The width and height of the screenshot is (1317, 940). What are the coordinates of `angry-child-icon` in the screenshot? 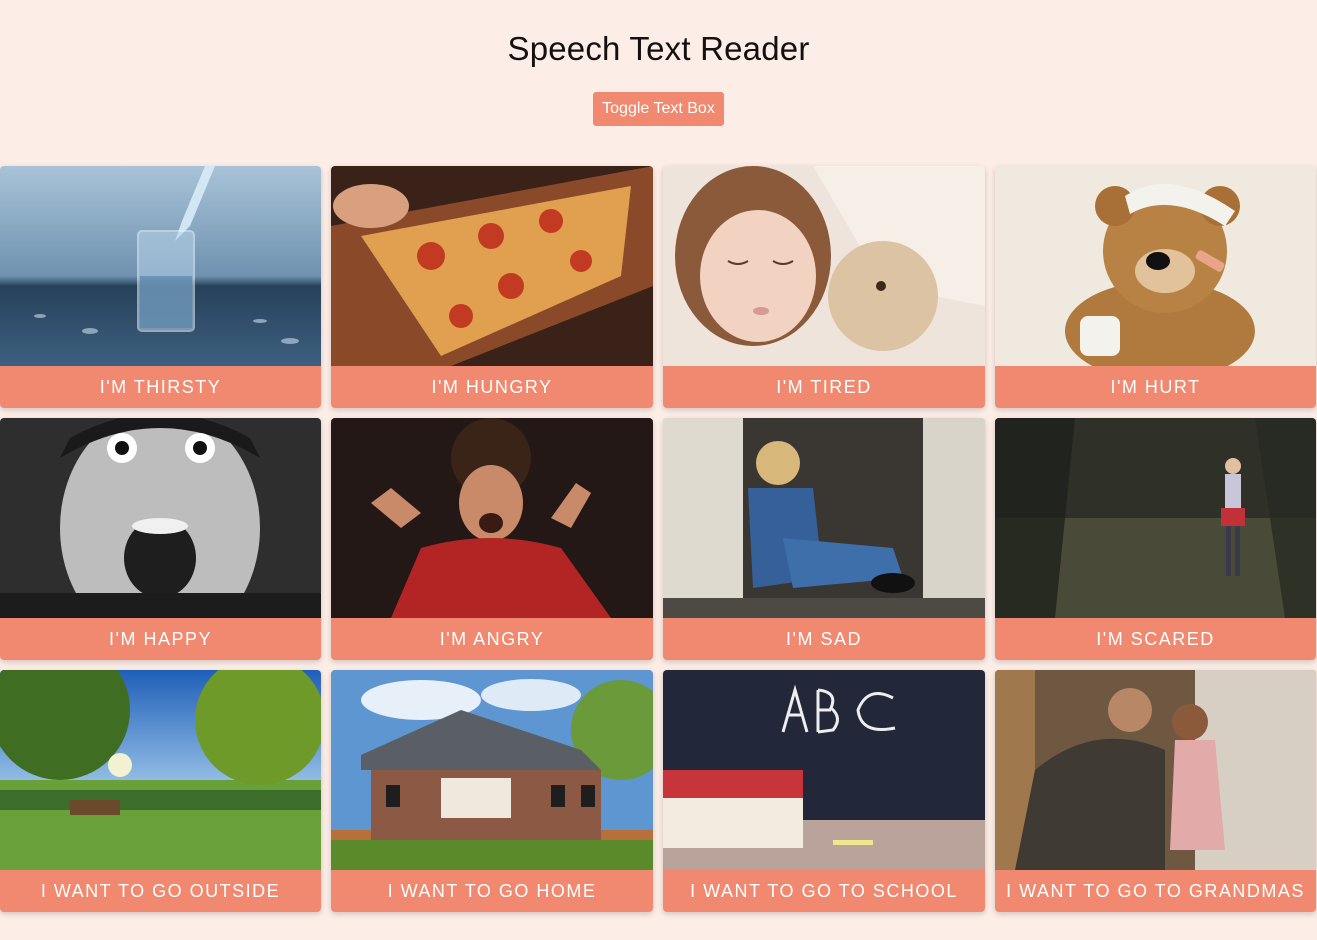 It's located at (492, 518).